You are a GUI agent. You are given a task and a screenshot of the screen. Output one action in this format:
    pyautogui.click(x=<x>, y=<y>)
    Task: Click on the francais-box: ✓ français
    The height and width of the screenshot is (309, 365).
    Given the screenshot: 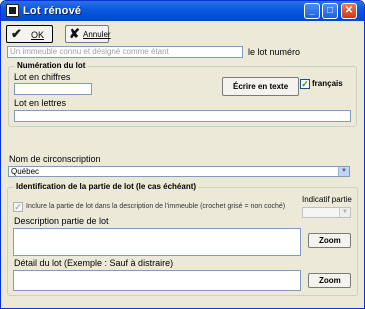 What is the action you would take?
    pyautogui.click(x=325, y=86)
    